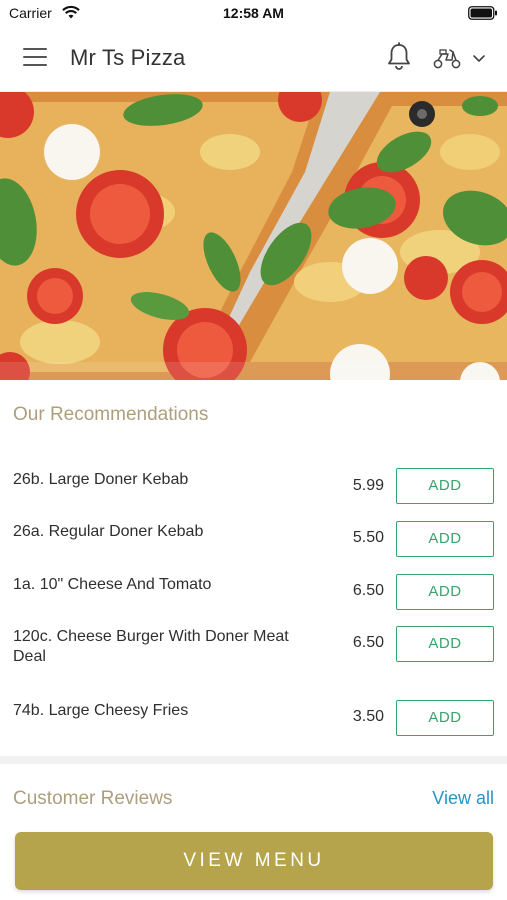 The image size is (507, 900). I want to click on menu-item-name: 26a. Regular Doner Kebab, so click(108, 531).